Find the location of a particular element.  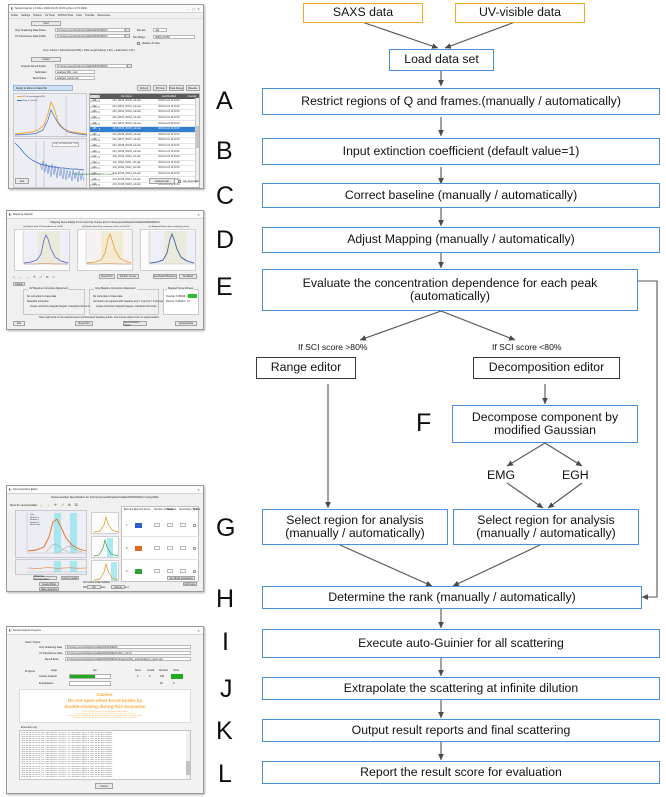

component-row: 2 is located at coordinates (161, 549).